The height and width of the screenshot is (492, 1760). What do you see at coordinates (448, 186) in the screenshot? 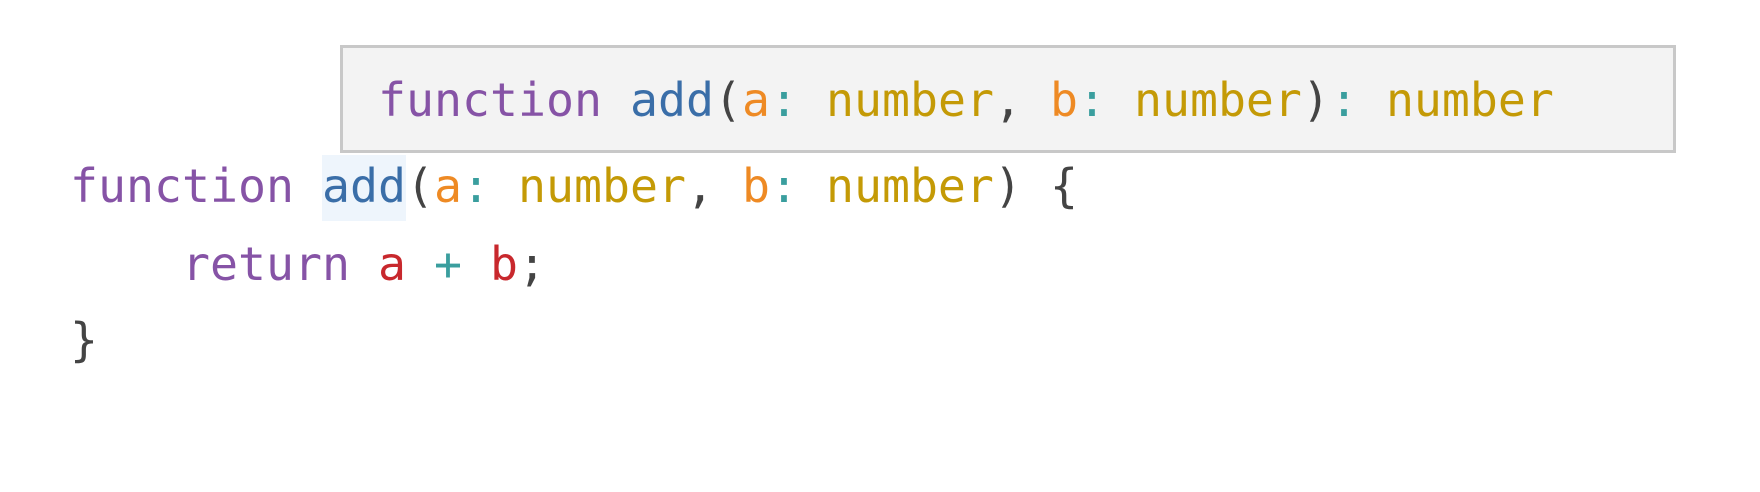
I see `param-a: a` at bounding box center [448, 186].